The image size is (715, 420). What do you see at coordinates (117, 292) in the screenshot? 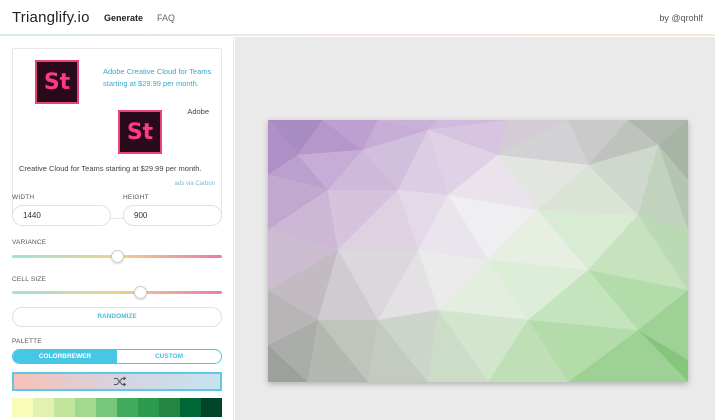
I see `cell-size-slider` at bounding box center [117, 292].